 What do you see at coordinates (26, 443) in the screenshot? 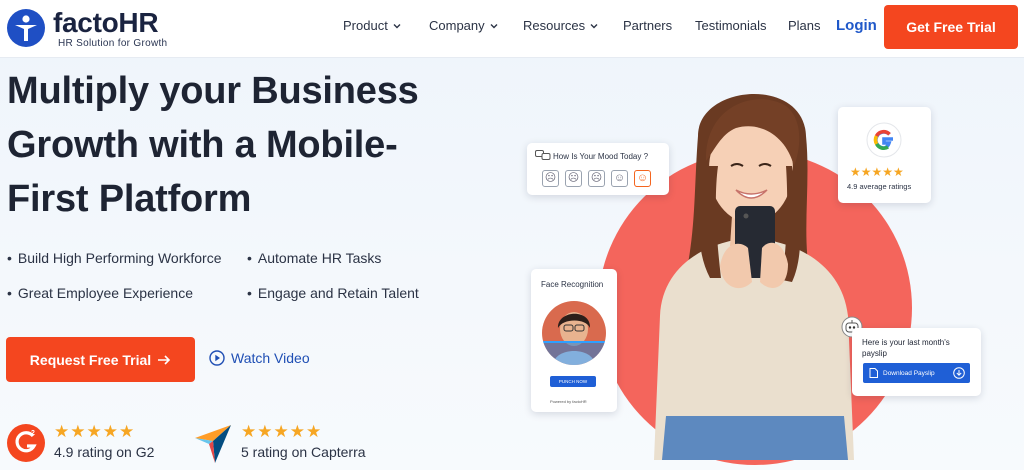
I see `g2-logo-icon: 2` at bounding box center [26, 443].